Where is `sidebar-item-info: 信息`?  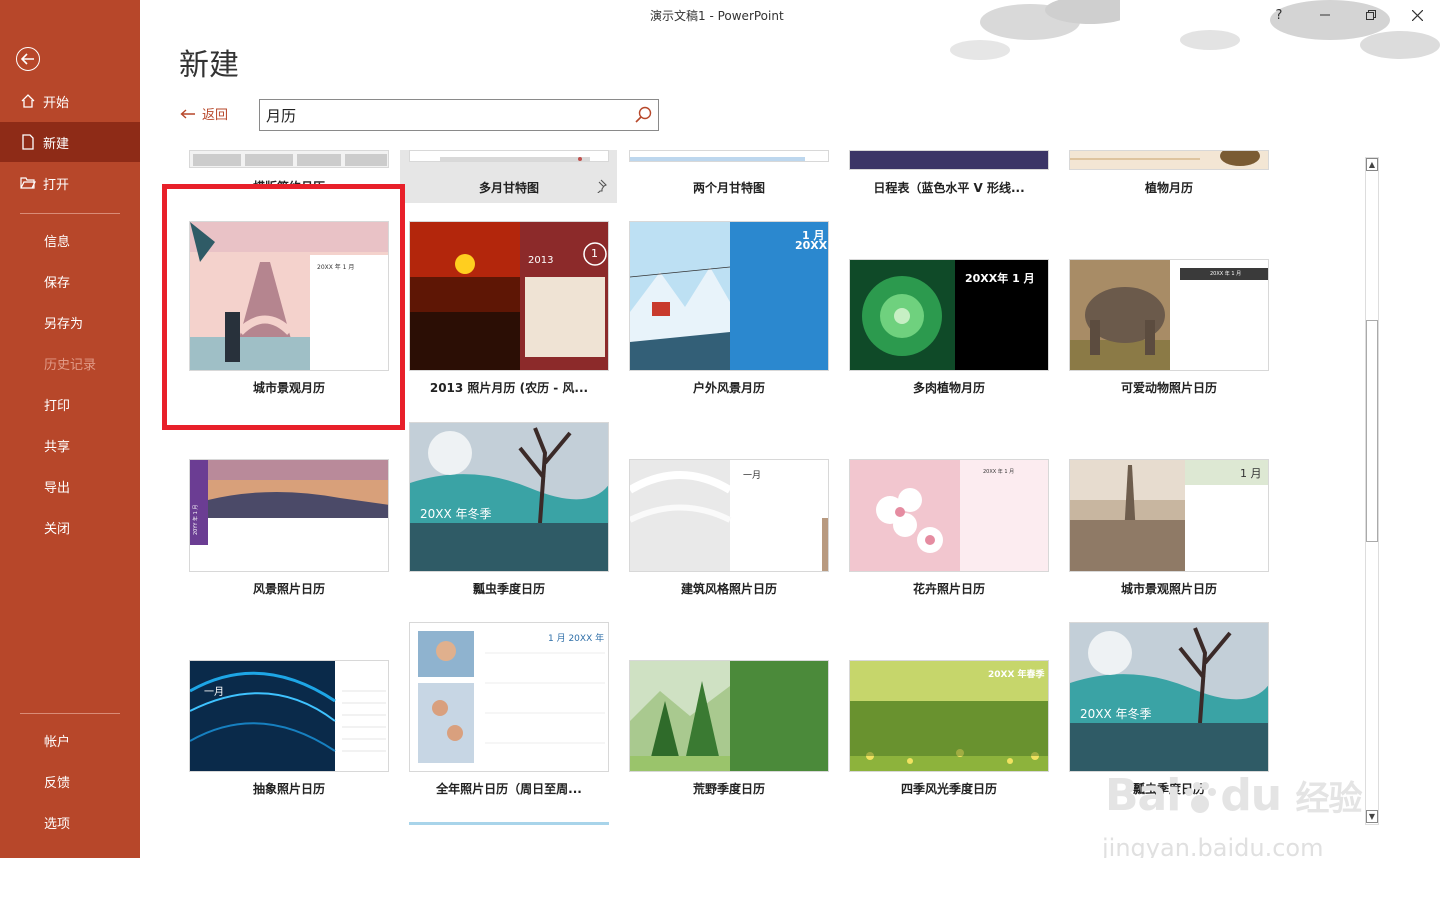
sidebar-item-info: 信息 is located at coordinates (70, 240).